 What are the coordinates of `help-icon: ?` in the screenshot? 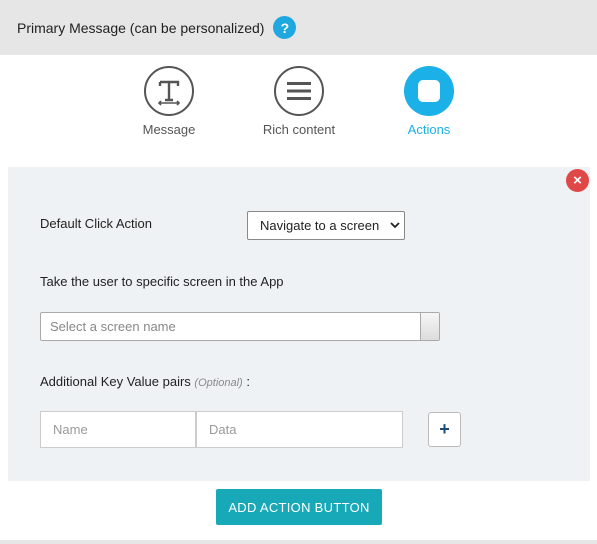 It's located at (285, 27).